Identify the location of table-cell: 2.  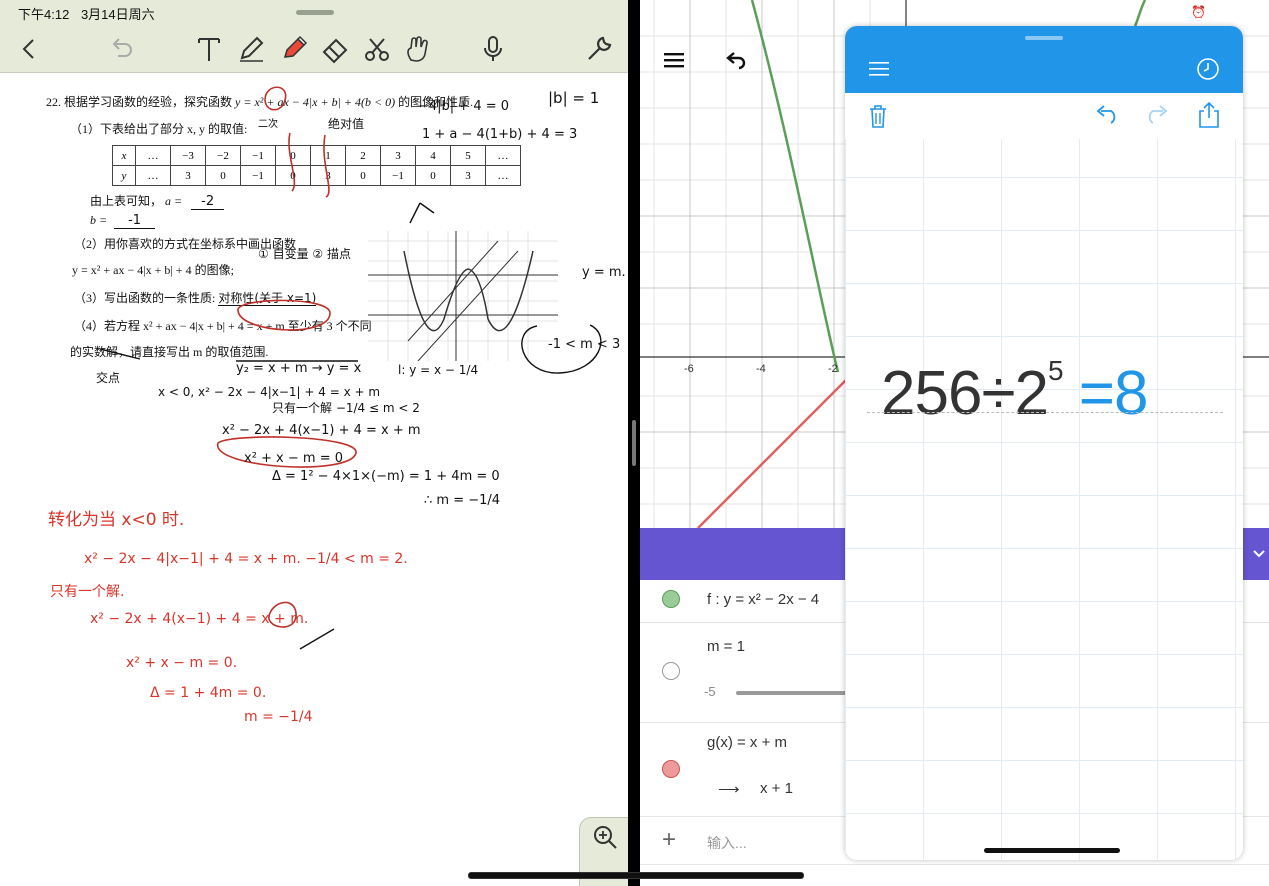
(363, 155).